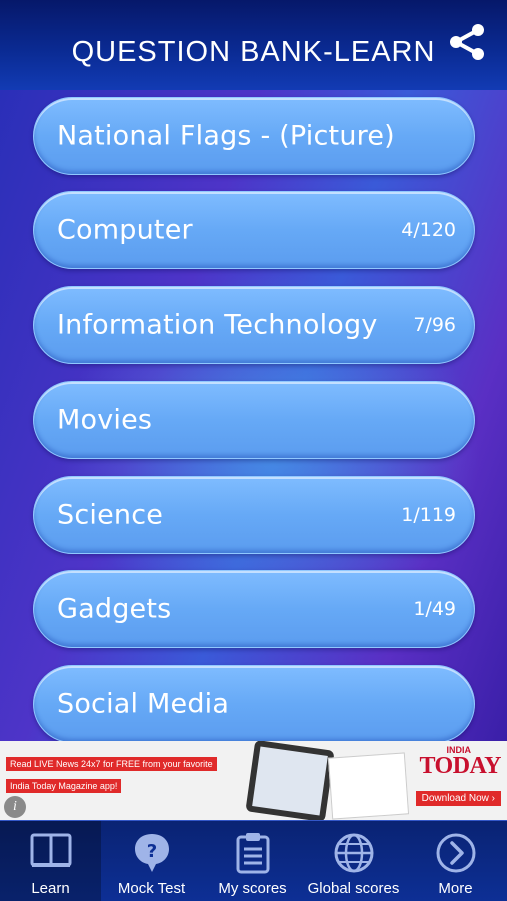 The height and width of the screenshot is (901, 507). What do you see at coordinates (114, 609) in the screenshot?
I see `category-name: Gadgets` at bounding box center [114, 609].